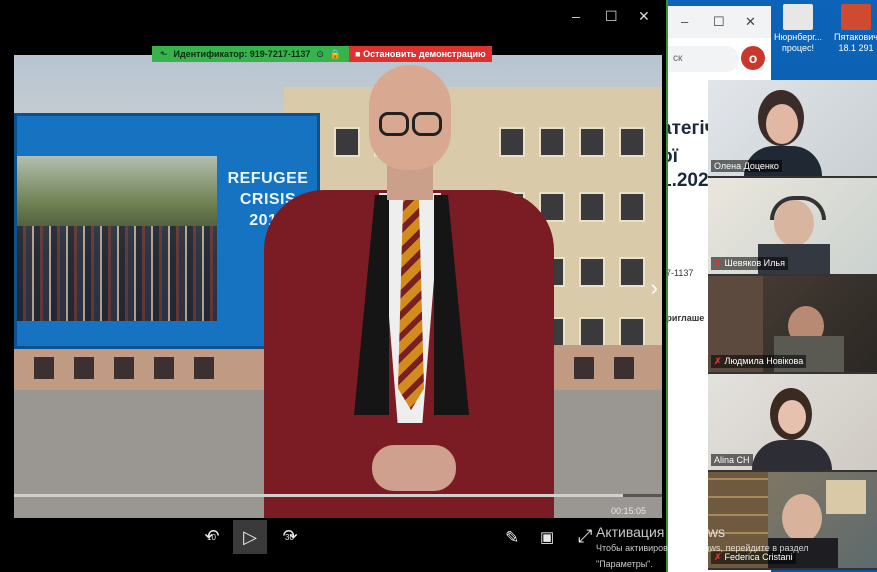 The height and width of the screenshot is (572, 877). Describe the element at coordinates (746, 166) in the screenshot. I see `participant-name: Олена Доценко` at that location.